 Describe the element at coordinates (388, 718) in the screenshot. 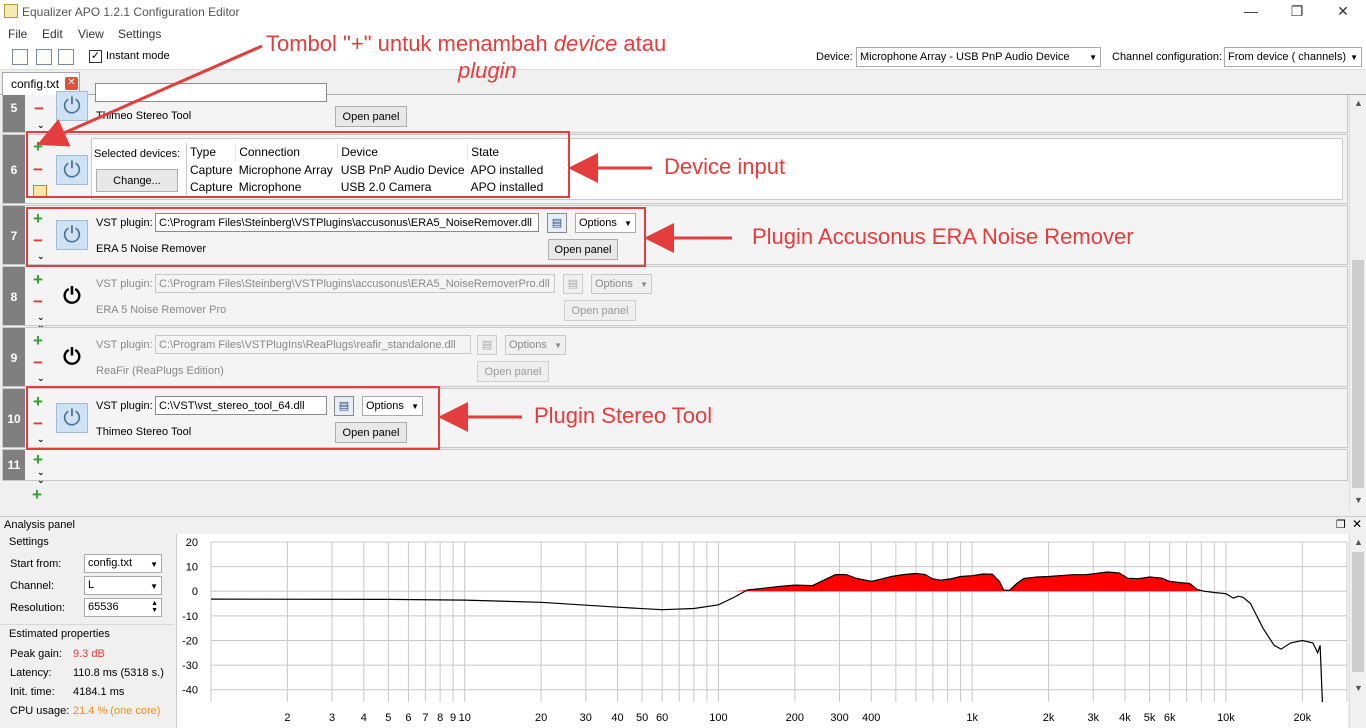

I see `x-tick-label: 5` at that location.